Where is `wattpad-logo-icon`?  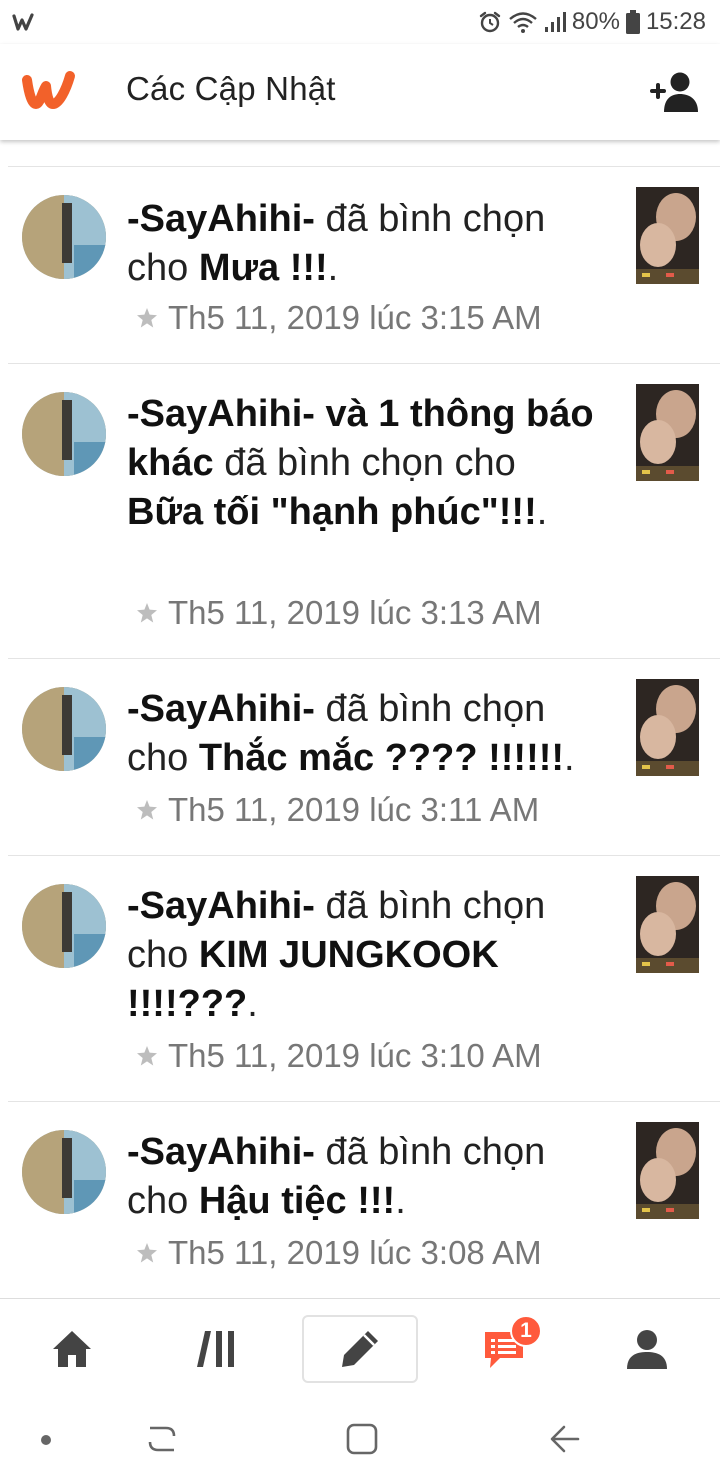 wattpad-logo-icon is located at coordinates (49, 91).